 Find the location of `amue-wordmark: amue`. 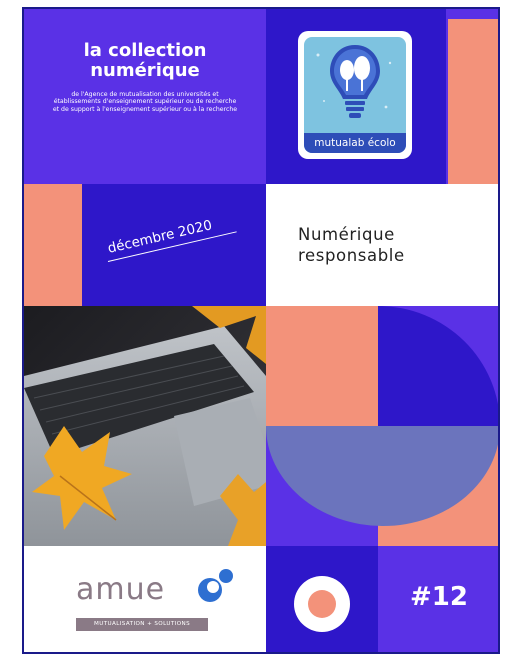

amue-wordmark: amue is located at coordinates (121, 589).